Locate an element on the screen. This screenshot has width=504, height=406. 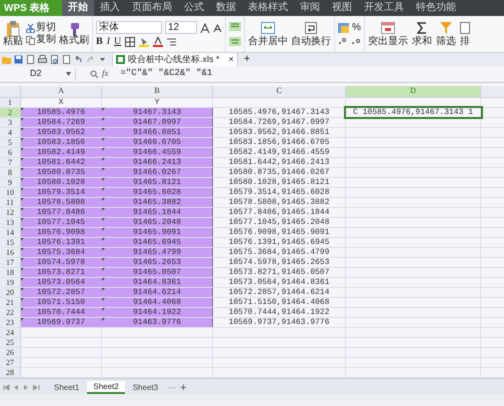
sort-button: 排 is located at coordinates (465, 34).